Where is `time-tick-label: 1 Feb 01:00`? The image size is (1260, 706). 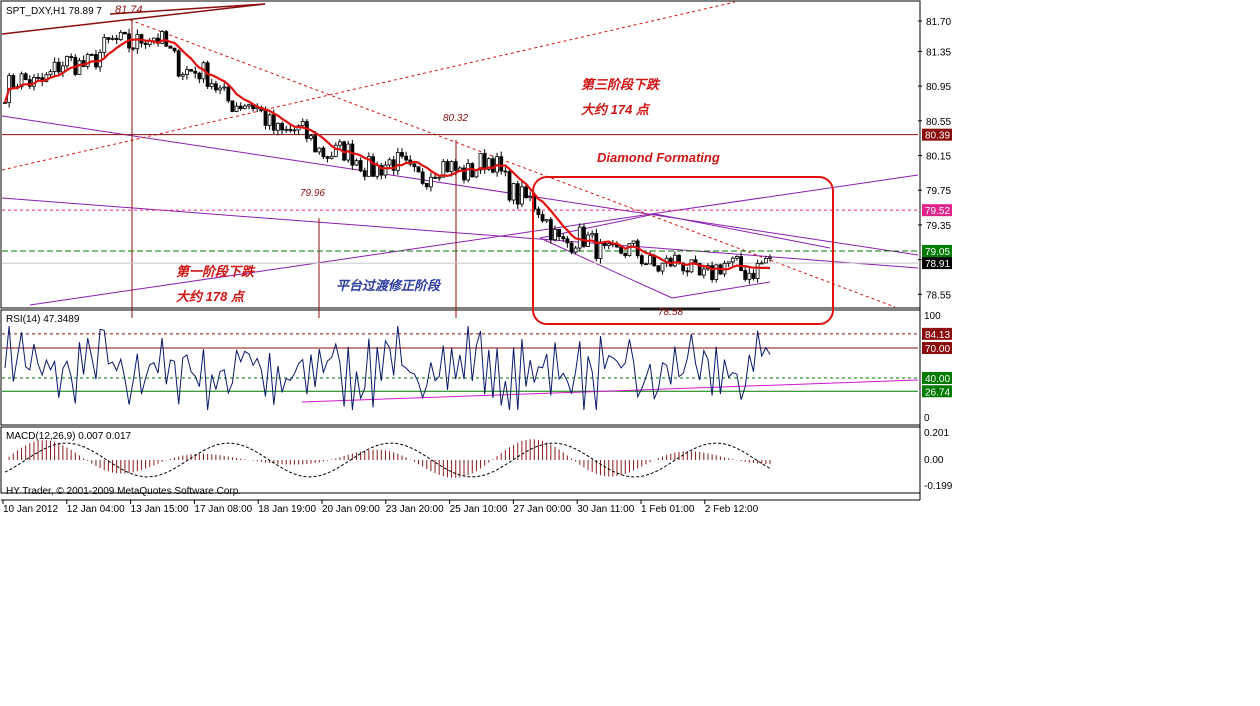
time-tick-label: 1 Feb 01:00 is located at coordinates (668, 509).